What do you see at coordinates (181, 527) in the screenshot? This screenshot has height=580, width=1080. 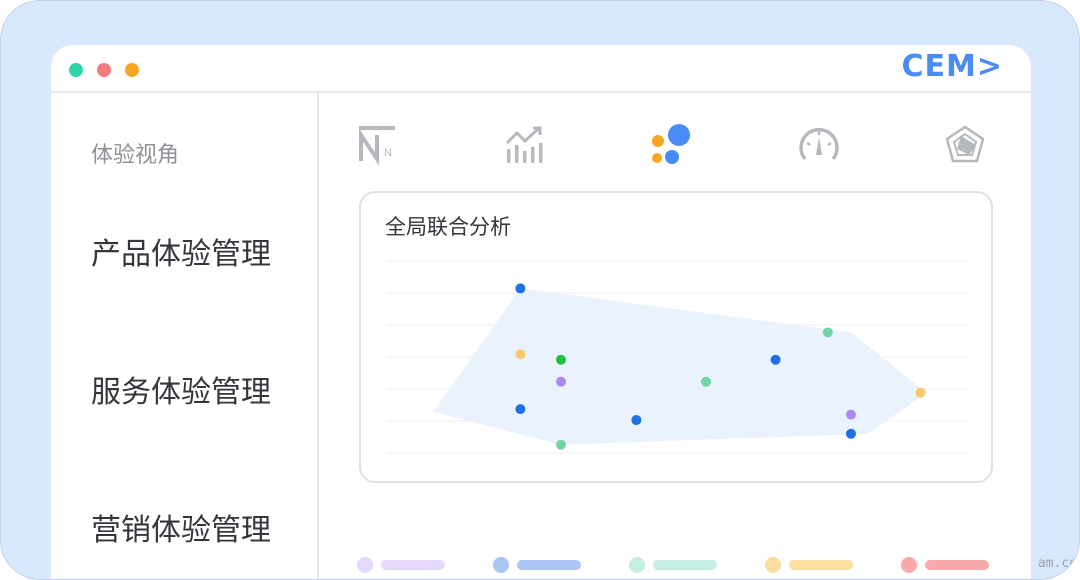 I see `sidebar-item-marketing-experience: 营销体验管理` at bounding box center [181, 527].